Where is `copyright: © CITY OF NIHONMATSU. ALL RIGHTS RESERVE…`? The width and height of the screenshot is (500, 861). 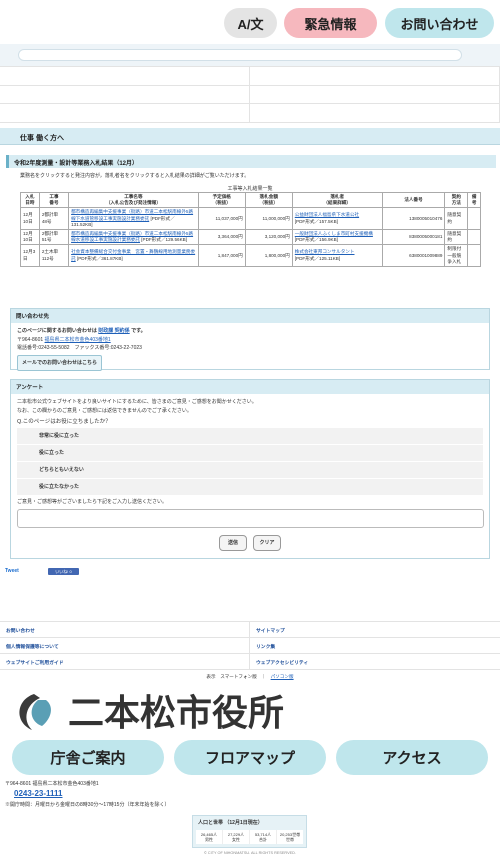
copyright: © CITY OF NIHONMATSU. ALL RIGHTS RESERVE… is located at coordinates (250, 853).